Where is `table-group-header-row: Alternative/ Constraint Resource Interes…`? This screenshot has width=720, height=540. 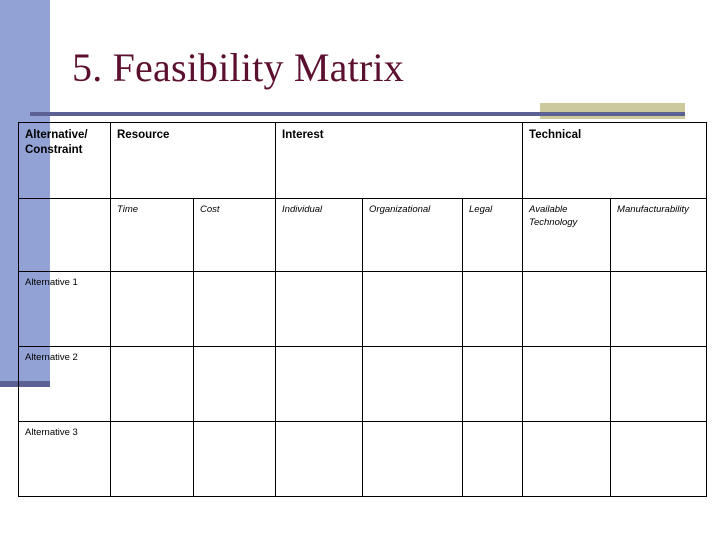
table-group-header-row: Alternative/ Constraint Resource Interes… is located at coordinates (363, 160).